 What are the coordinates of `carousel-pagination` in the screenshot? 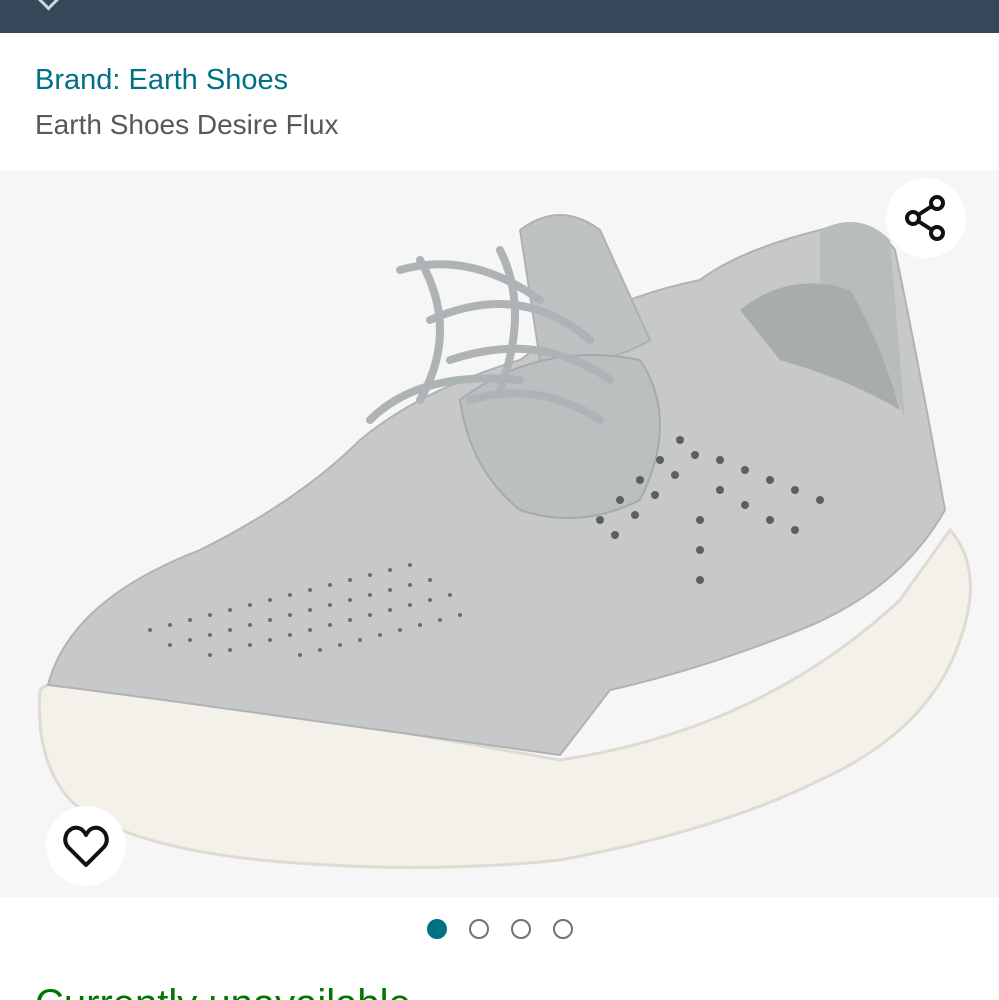 It's located at (499, 929).